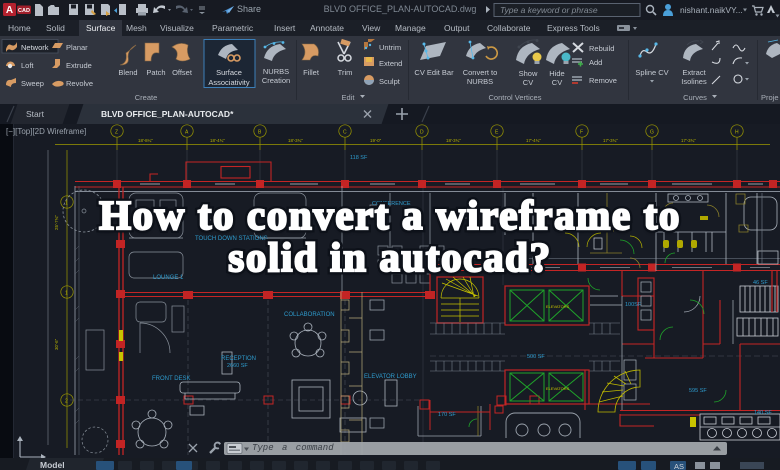 Image resolution: width=780 pixels, height=470 pixels. Describe the element at coordinates (533, 140) in the screenshot. I see `svg-text: 17'-4¾"` at that location.